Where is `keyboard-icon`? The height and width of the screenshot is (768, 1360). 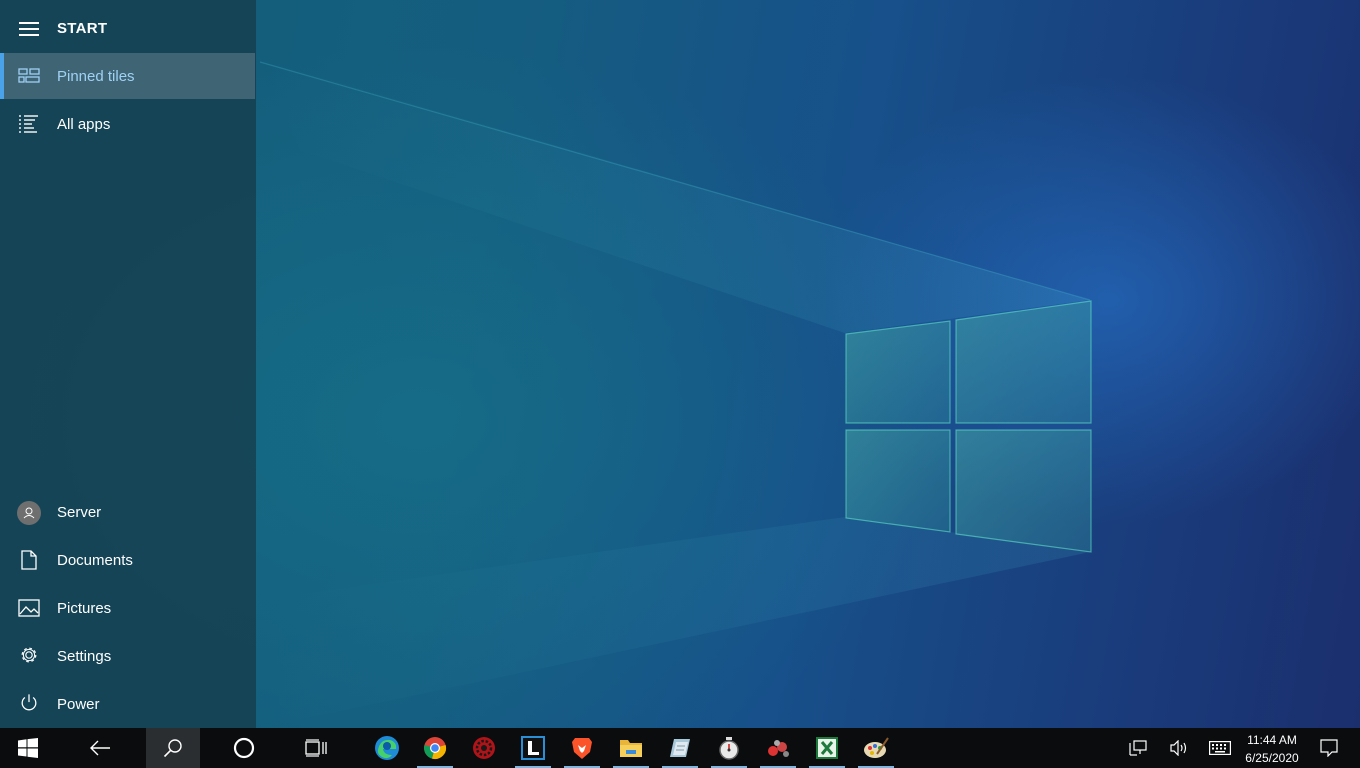
keyboard-icon is located at coordinates (1220, 748).